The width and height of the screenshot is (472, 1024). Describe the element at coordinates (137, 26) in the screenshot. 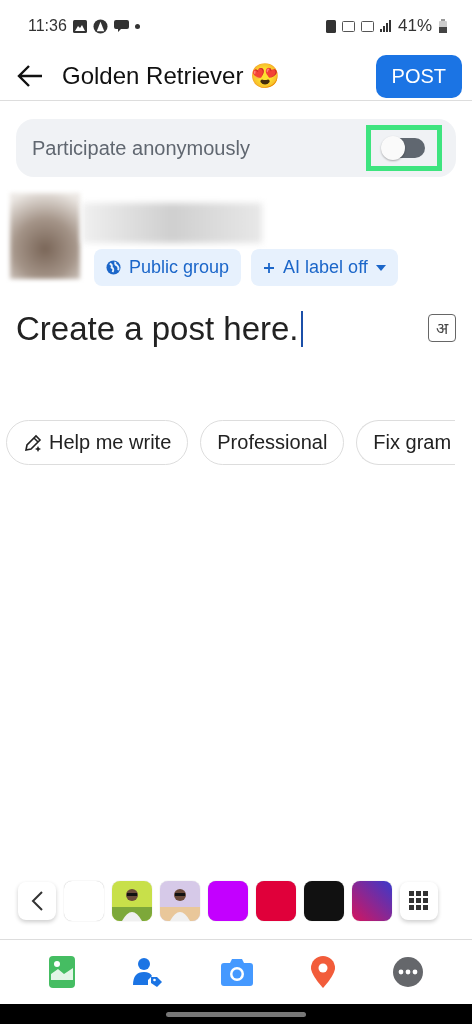

I see `dot-icon` at that location.